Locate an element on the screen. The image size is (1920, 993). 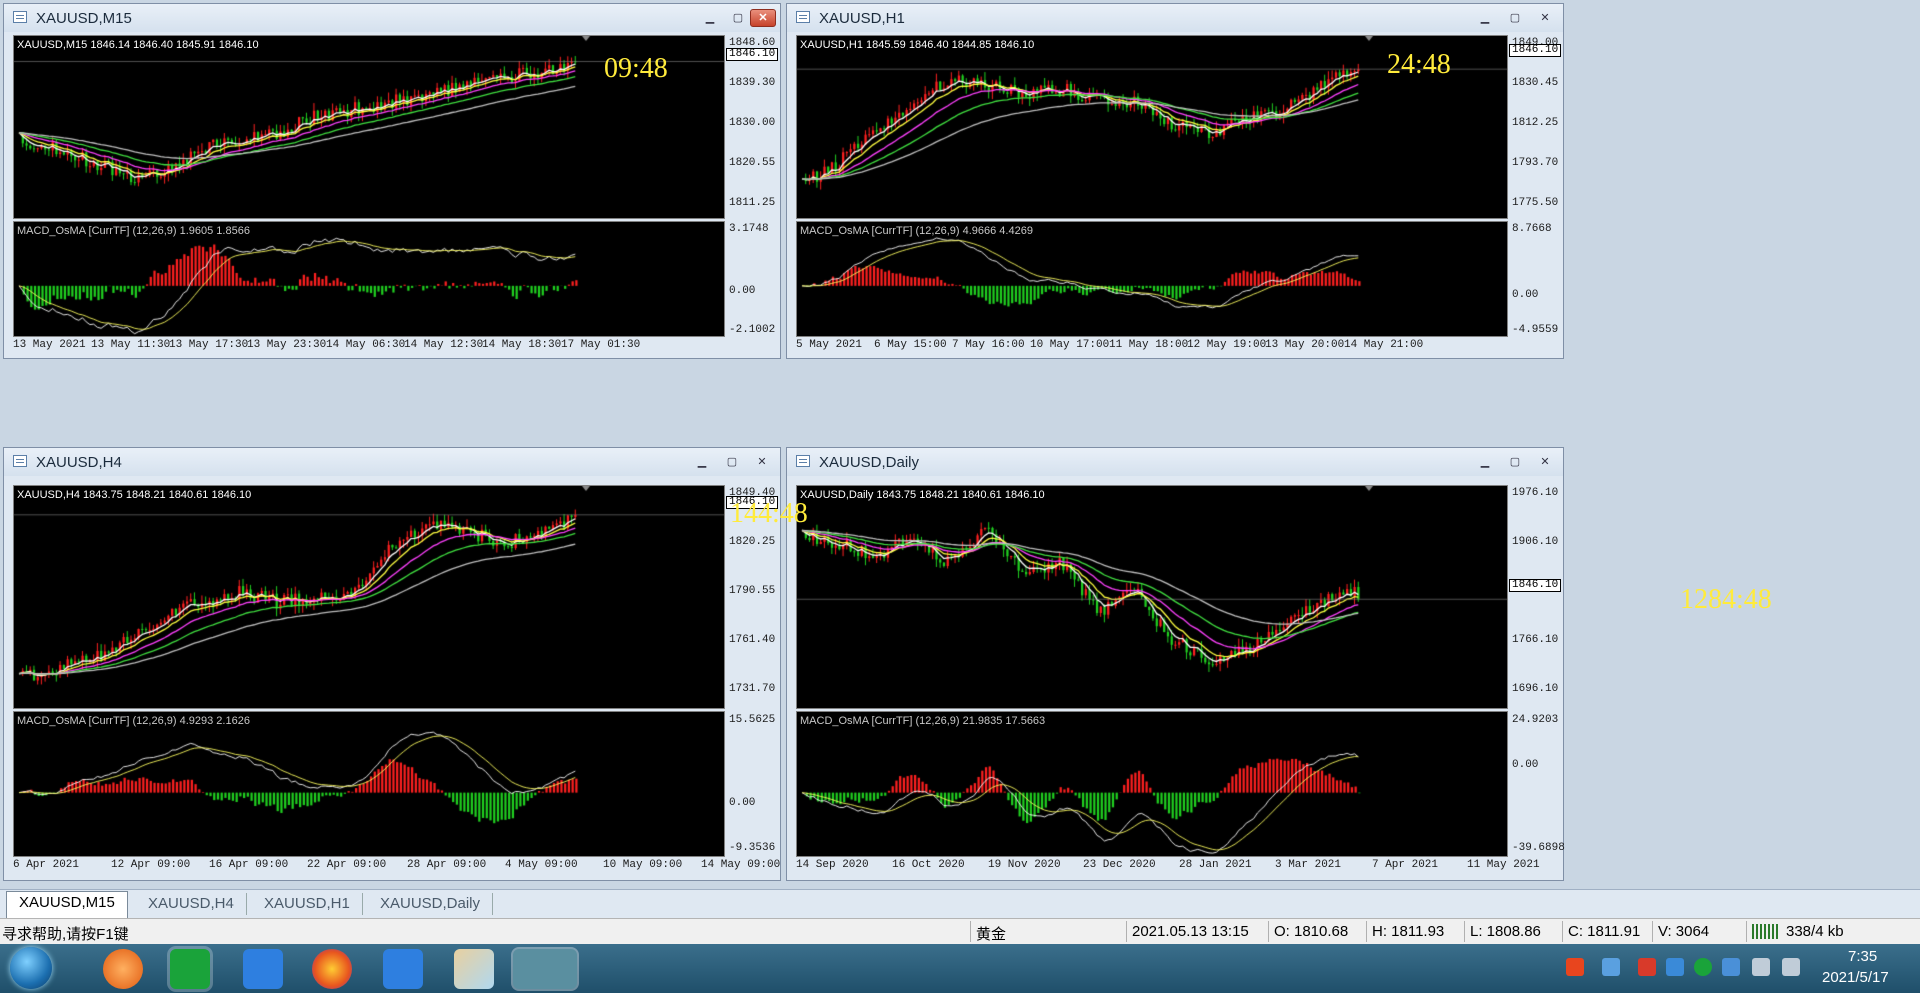
window-title: XAUUSD,Daily is located at coordinates (869, 462).